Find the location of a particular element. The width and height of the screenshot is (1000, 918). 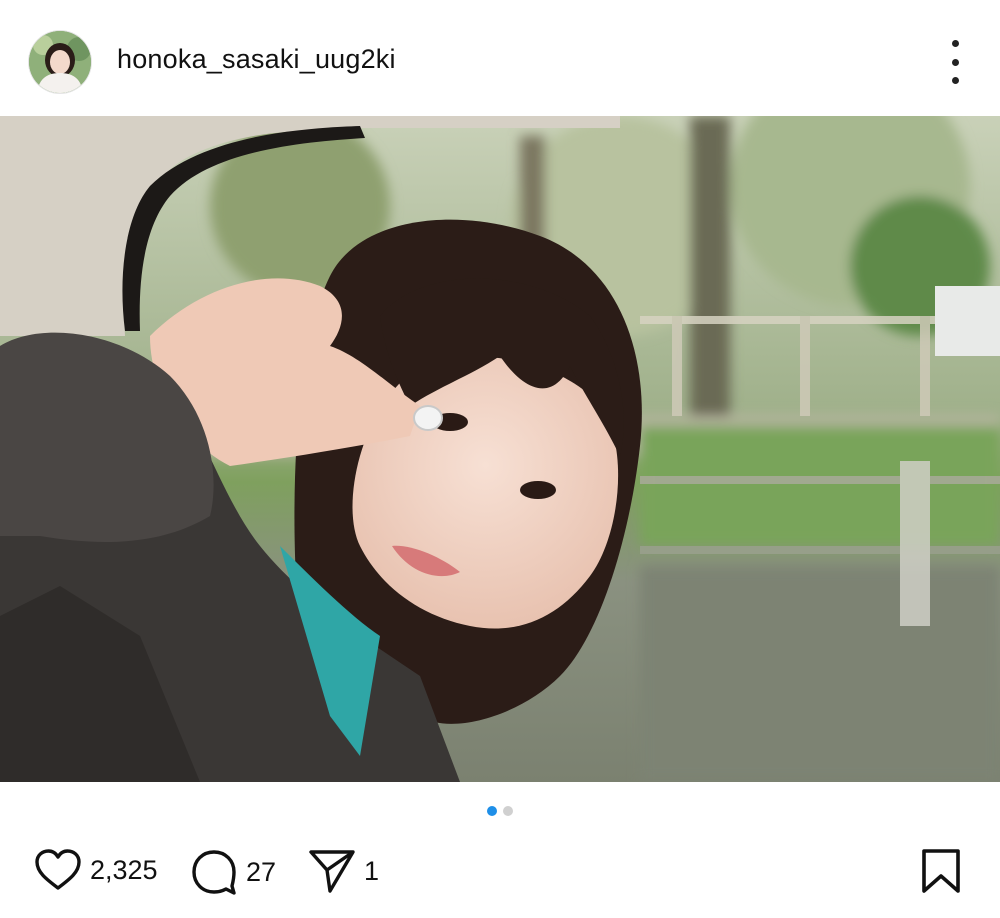

more-vertical-icon is located at coordinates (955, 62).